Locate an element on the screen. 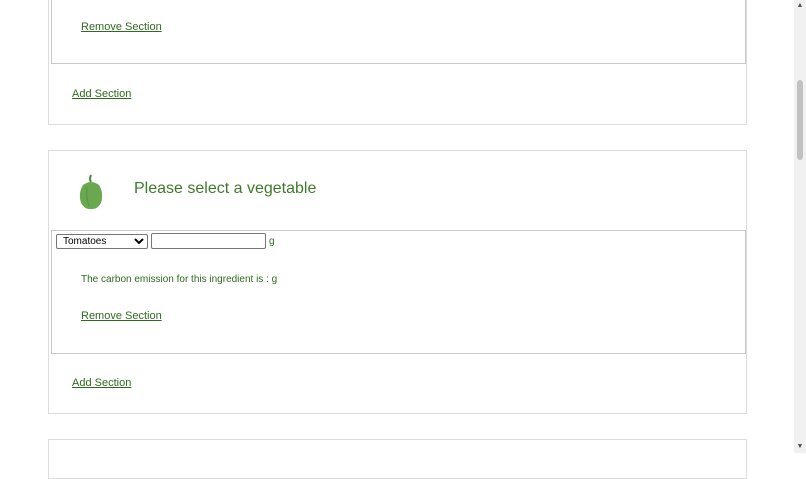  section-title: Please select a vegetable is located at coordinates (225, 188).